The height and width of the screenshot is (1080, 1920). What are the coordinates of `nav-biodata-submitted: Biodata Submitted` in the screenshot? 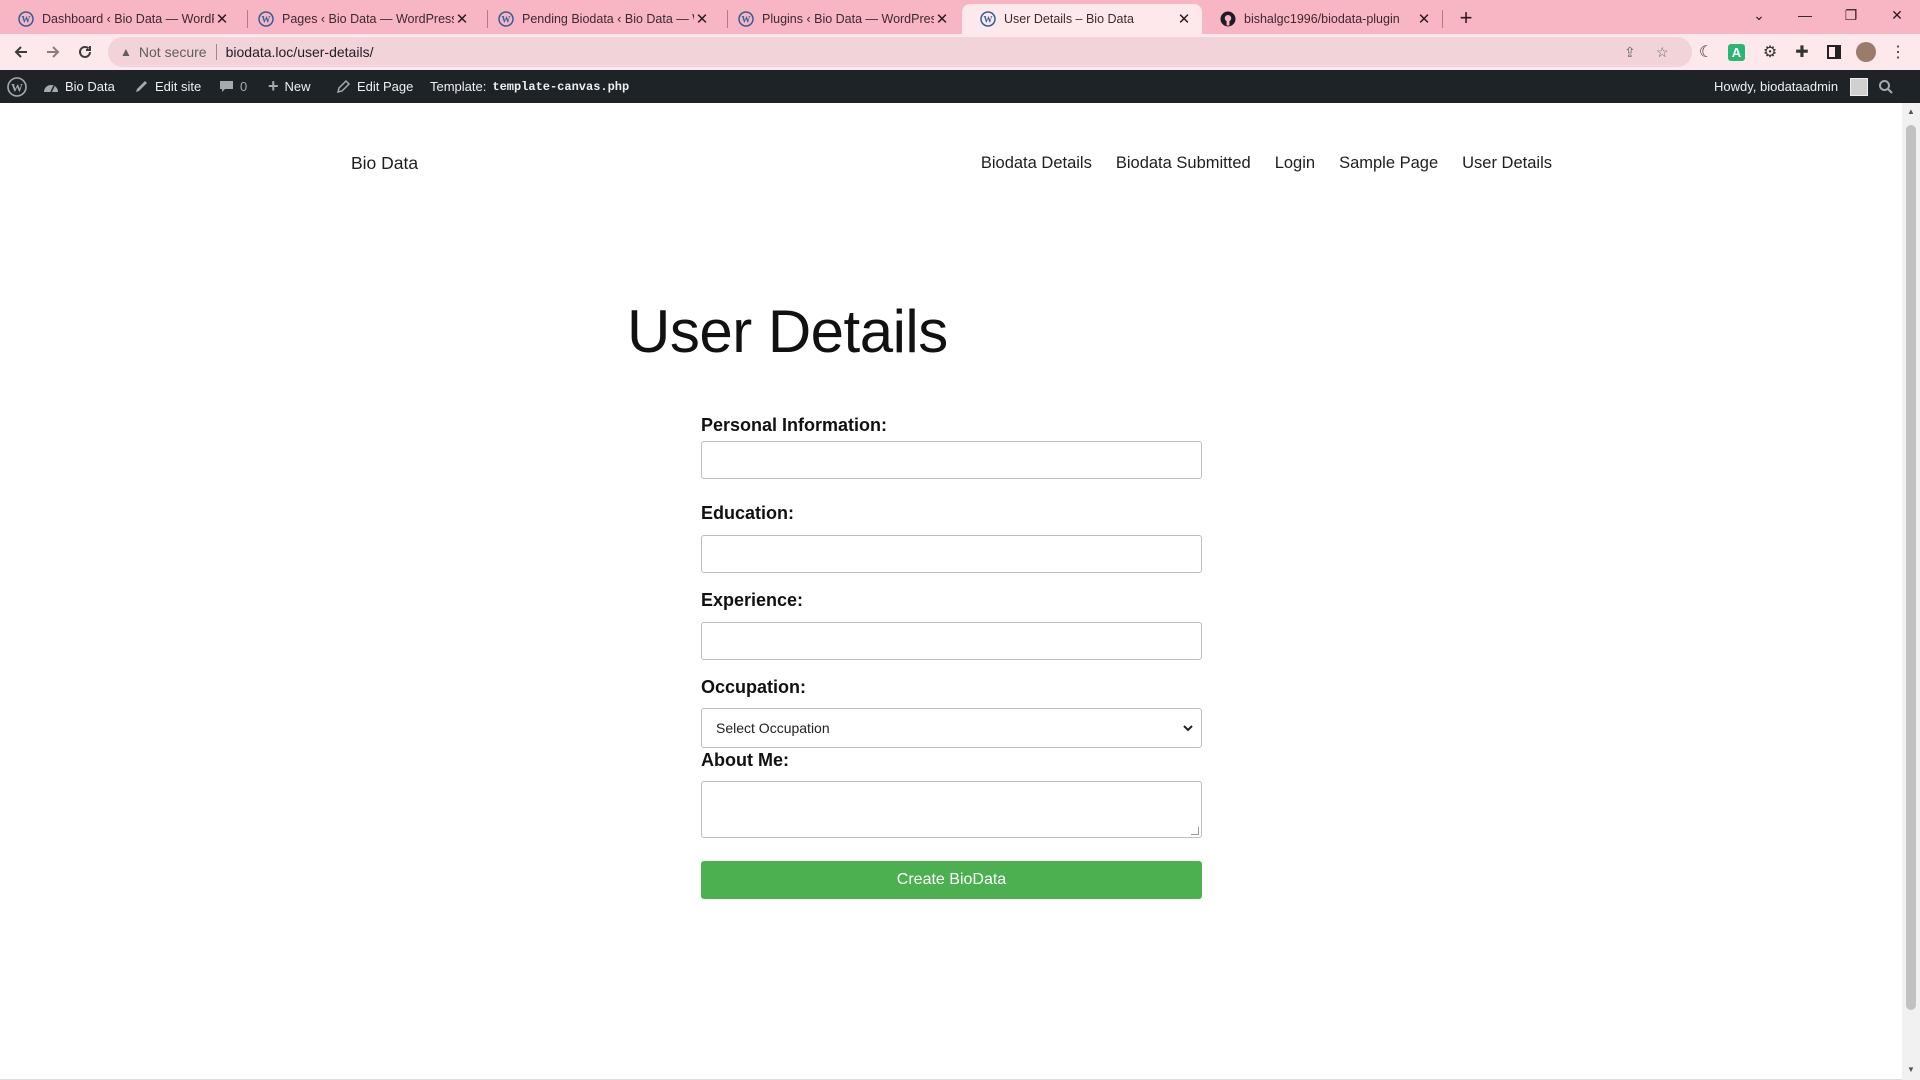 It's located at (1183, 163).